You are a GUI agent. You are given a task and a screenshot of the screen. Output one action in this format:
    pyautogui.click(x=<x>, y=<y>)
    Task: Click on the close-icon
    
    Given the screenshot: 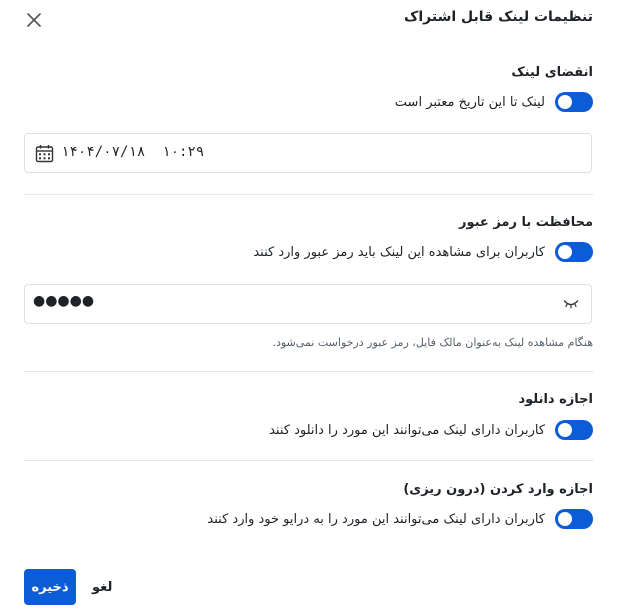 What is the action you would take?
    pyautogui.click(x=34, y=20)
    